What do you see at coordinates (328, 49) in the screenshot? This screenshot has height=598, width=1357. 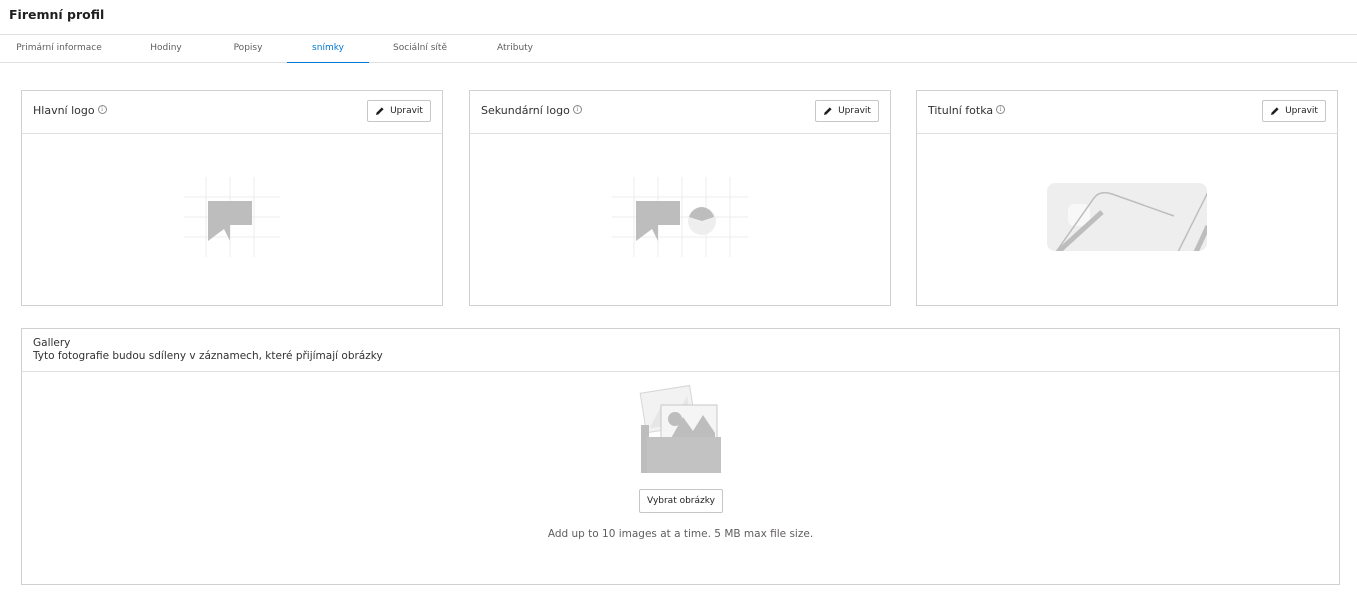 I see `tab-images: snímky` at bounding box center [328, 49].